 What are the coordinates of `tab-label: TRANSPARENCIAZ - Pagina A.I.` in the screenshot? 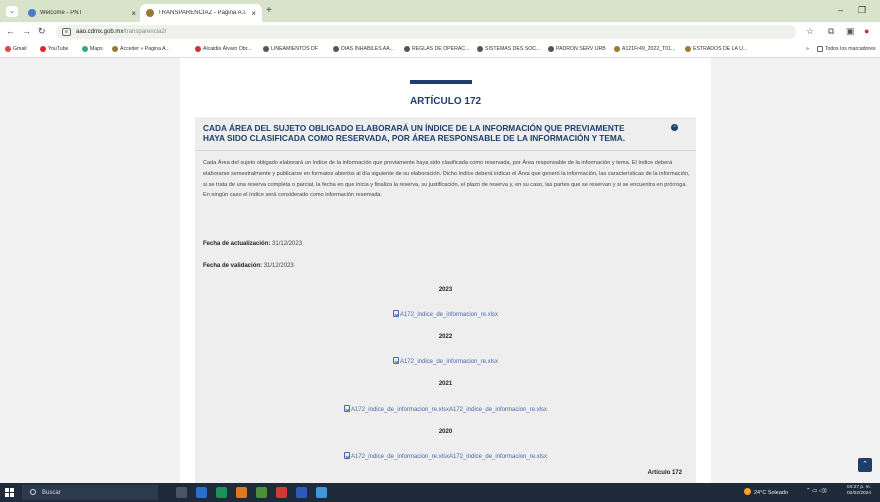 It's located at (202, 13).